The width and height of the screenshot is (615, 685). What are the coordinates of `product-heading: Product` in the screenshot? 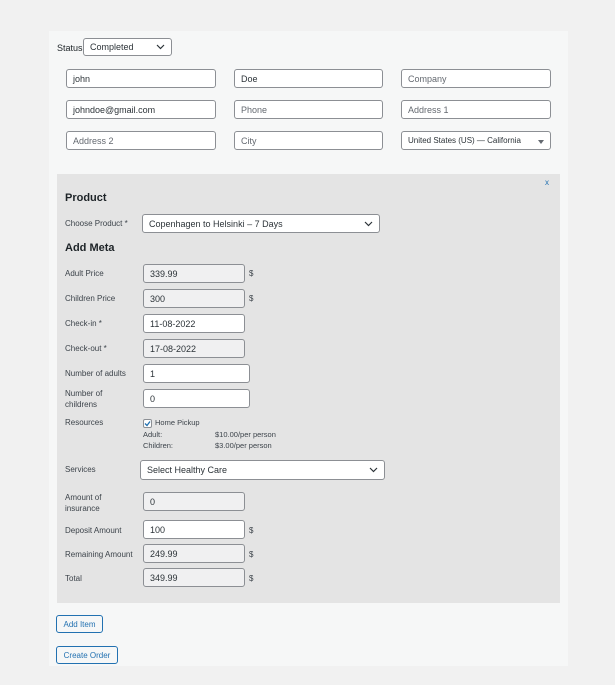 It's located at (86, 198).